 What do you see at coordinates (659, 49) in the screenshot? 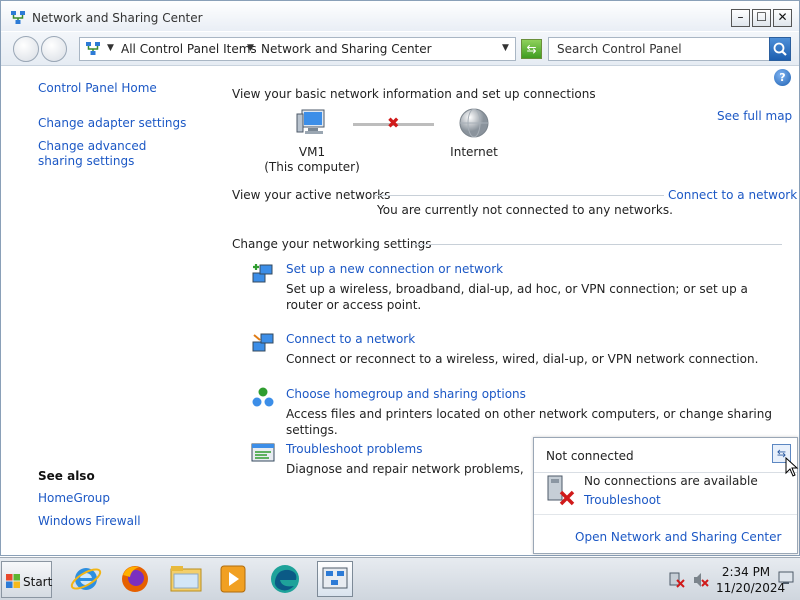
I see `search-input: Search Control Panel` at bounding box center [659, 49].